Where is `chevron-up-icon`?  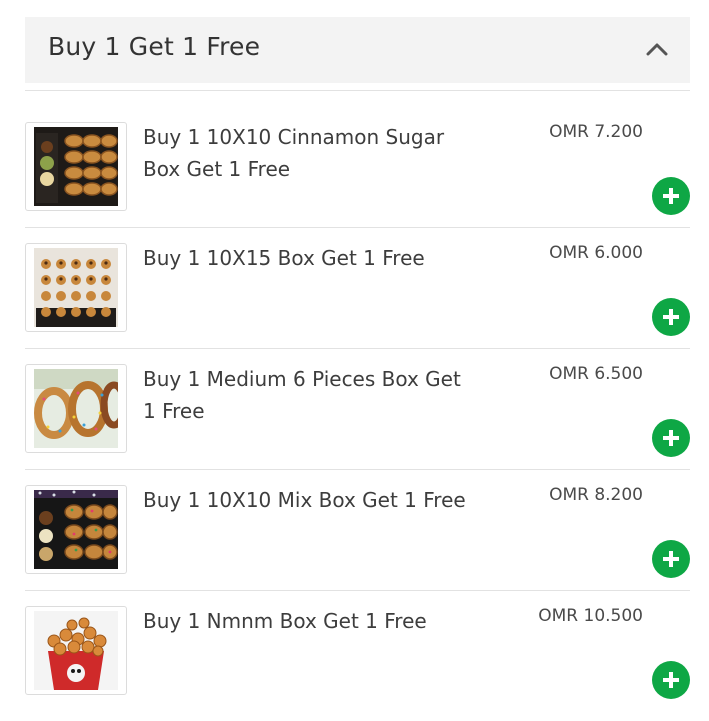 chevron-up-icon is located at coordinates (657, 49).